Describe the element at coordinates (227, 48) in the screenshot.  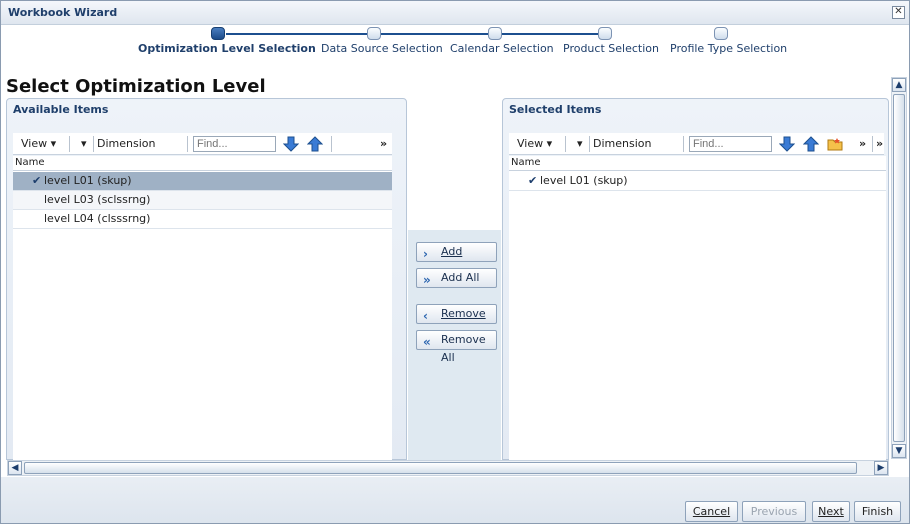
I see `train-label-optimization-level: Optimization Level Selection` at that location.